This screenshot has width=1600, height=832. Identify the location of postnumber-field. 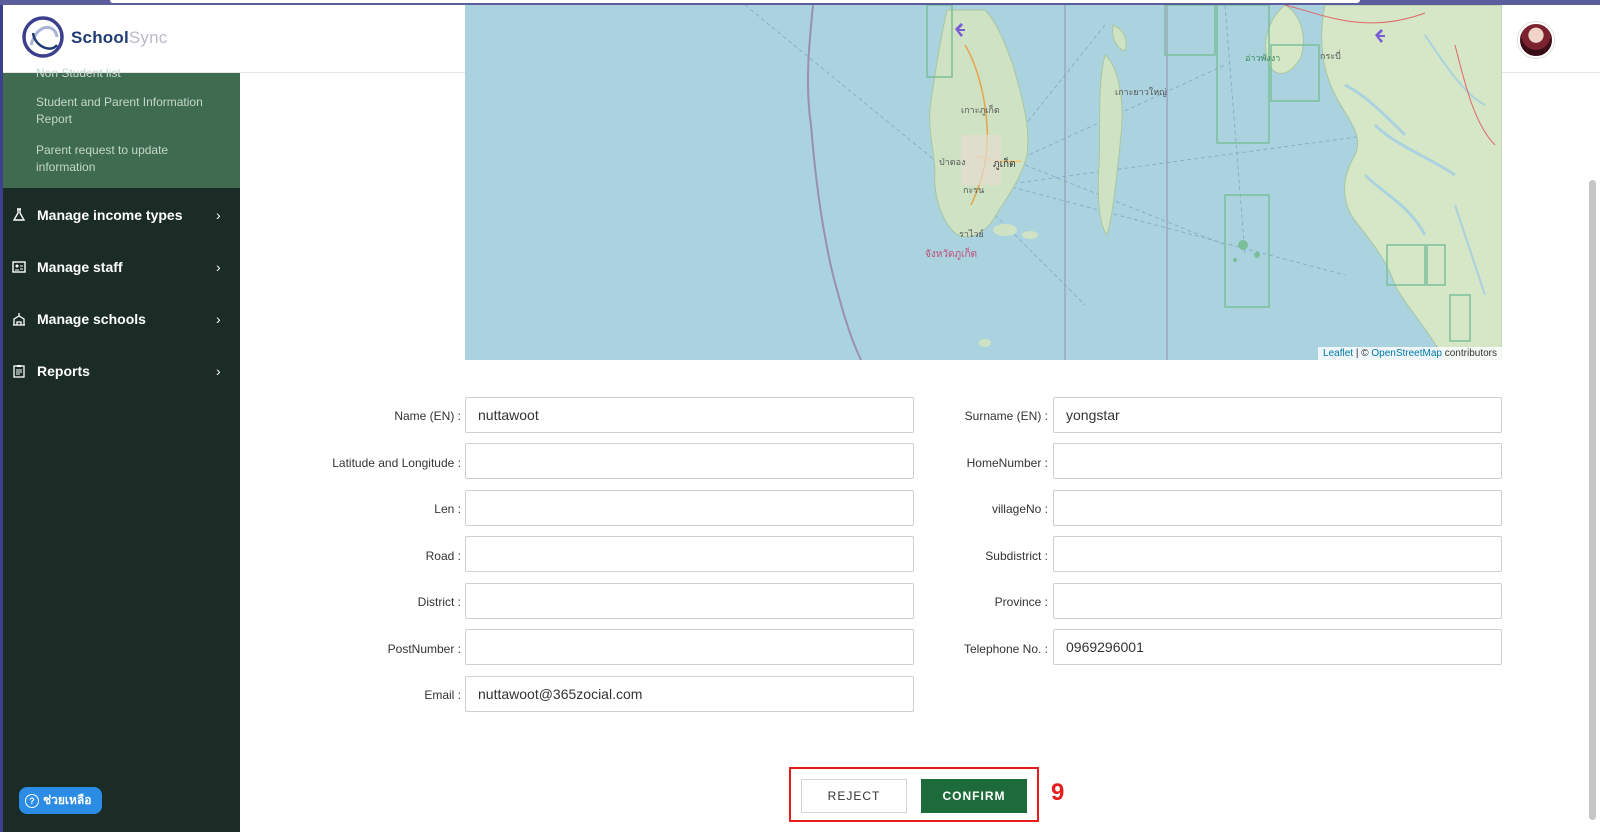
(689, 647).